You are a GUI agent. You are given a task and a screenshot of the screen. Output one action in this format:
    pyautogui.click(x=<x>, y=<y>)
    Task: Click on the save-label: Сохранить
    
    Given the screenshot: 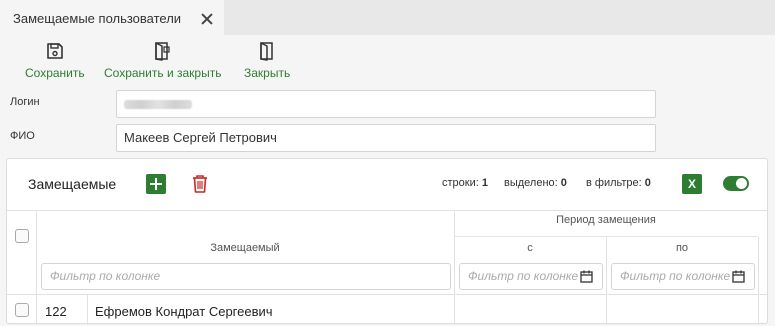 What is the action you would take?
    pyautogui.click(x=55, y=73)
    